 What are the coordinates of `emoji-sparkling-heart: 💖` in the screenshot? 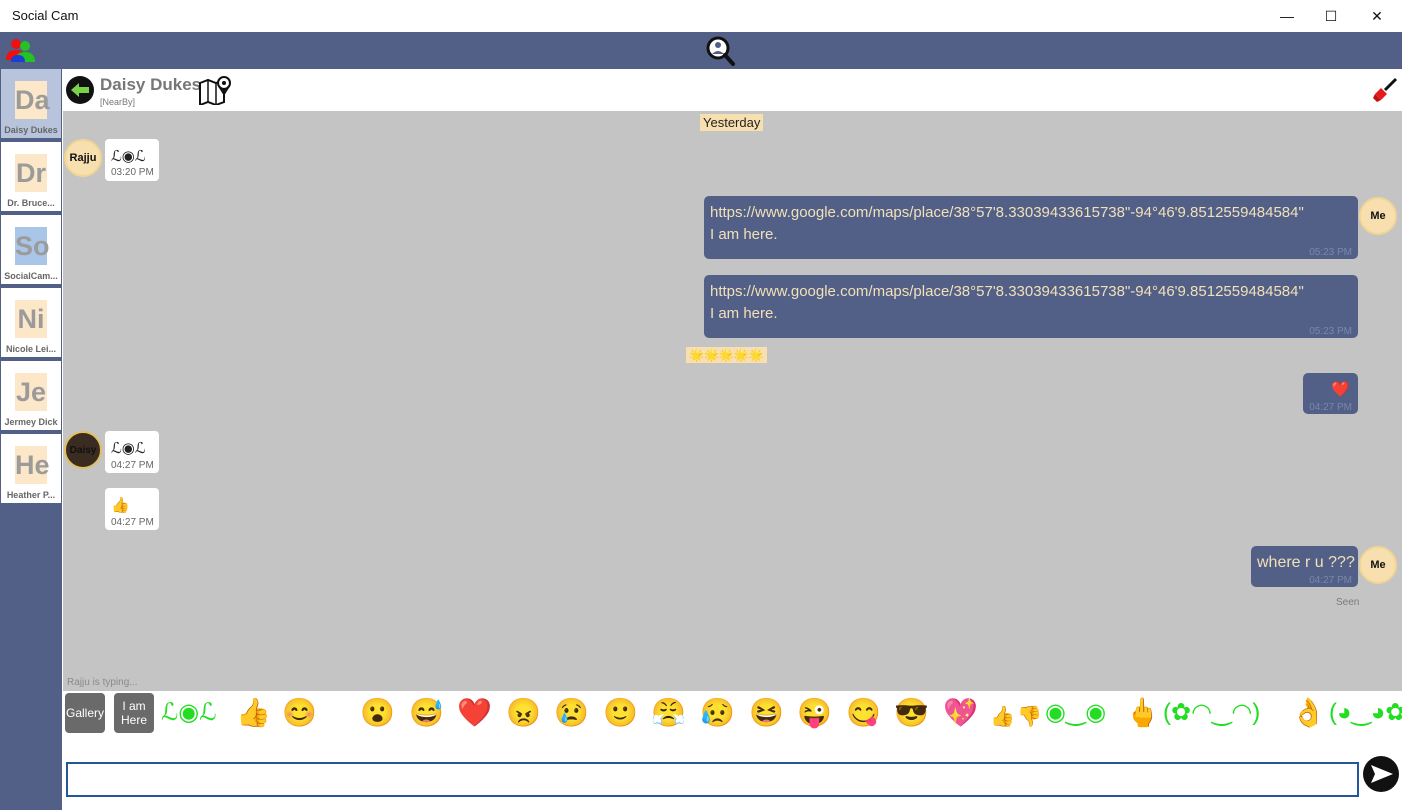 It's located at (960, 713).